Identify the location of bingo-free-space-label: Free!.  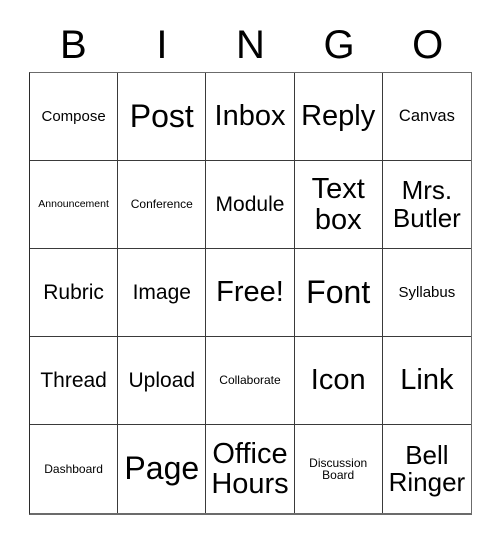
(250, 292).